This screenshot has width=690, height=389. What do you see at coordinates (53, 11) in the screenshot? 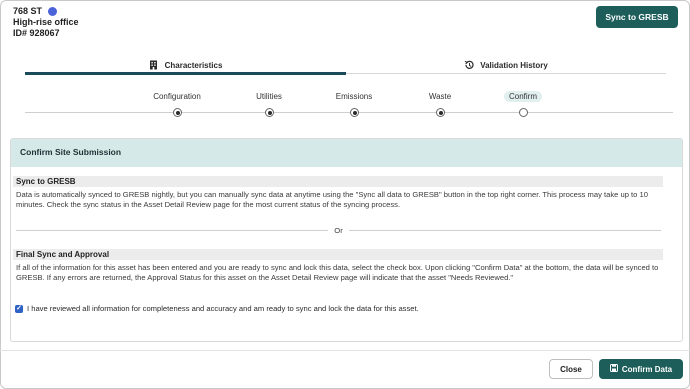
I see `status-dot-icon` at bounding box center [53, 11].